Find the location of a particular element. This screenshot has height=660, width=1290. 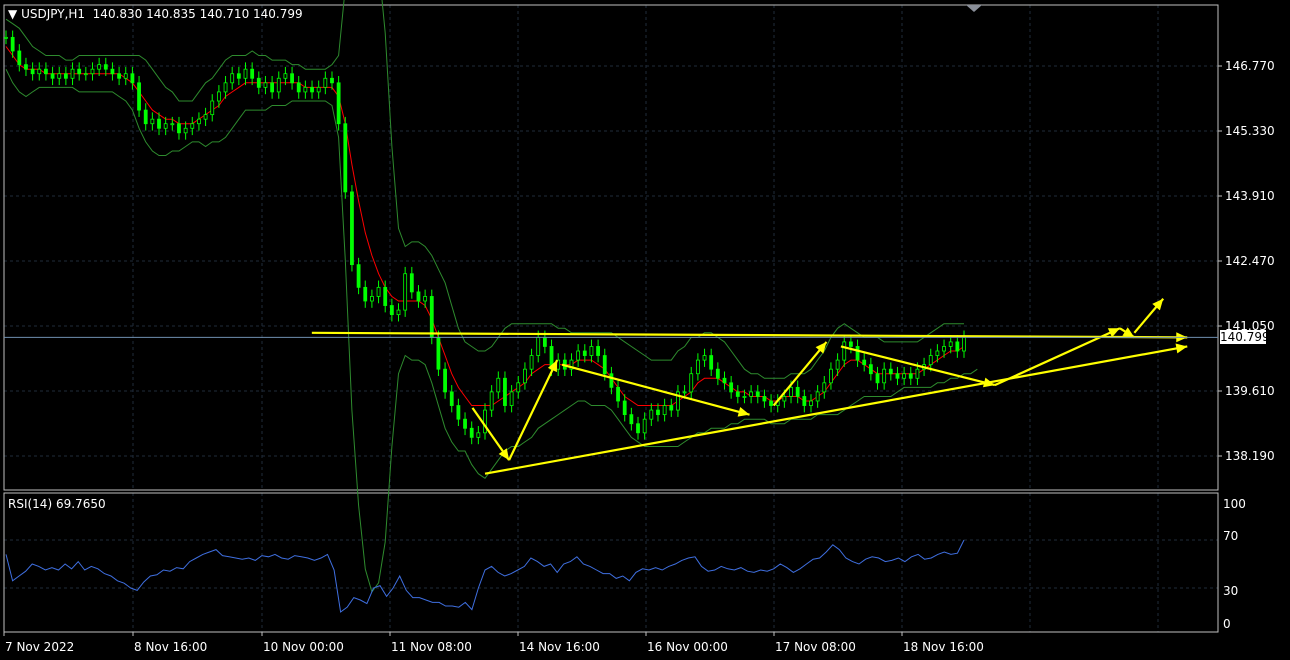

annotation-arrow-head is located at coordinates (1181, 348).